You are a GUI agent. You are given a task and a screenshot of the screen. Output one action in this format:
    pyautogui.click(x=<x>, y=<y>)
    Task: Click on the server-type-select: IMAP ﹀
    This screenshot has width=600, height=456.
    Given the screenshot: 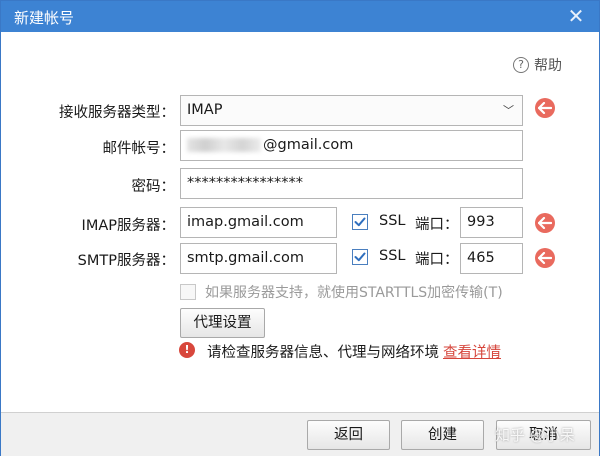 What is the action you would take?
    pyautogui.click(x=351, y=110)
    